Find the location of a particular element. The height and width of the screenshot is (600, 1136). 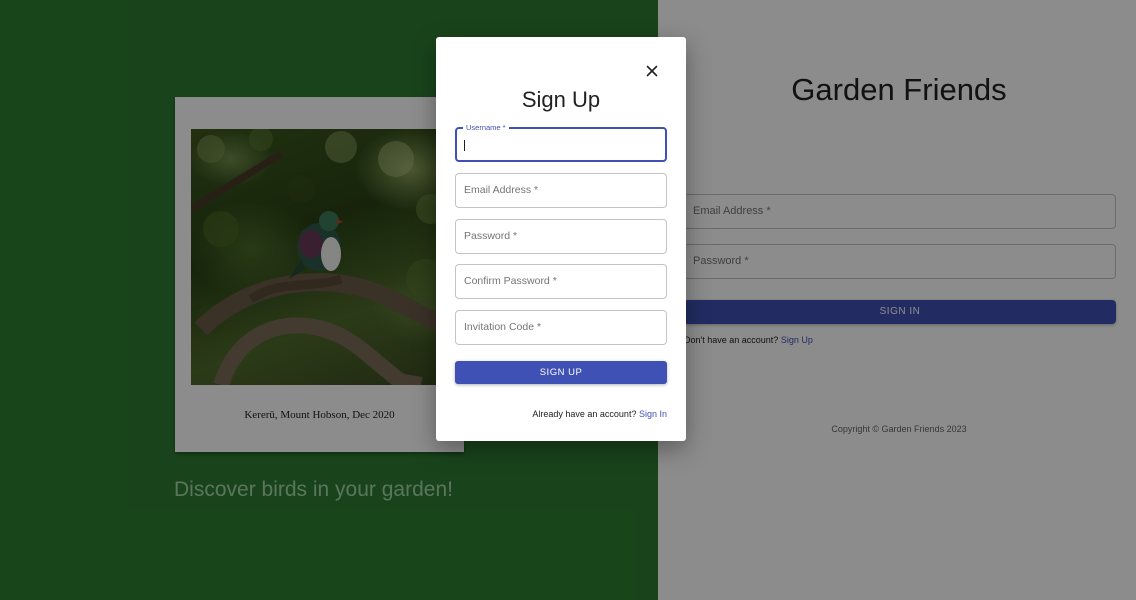

have-account-text: Already have an account? is located at coordinates (584, 414).